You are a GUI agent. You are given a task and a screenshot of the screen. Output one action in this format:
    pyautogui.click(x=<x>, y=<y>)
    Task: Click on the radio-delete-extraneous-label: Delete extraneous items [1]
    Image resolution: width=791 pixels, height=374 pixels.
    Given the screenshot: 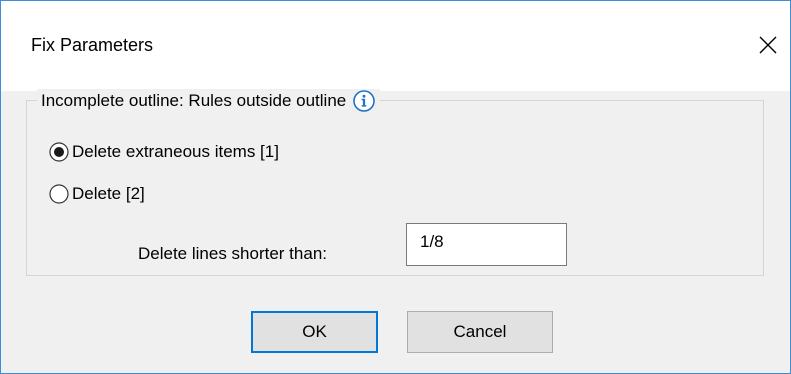 What is the action you would take?
    pyautogui.click(x=175, y=151)
    